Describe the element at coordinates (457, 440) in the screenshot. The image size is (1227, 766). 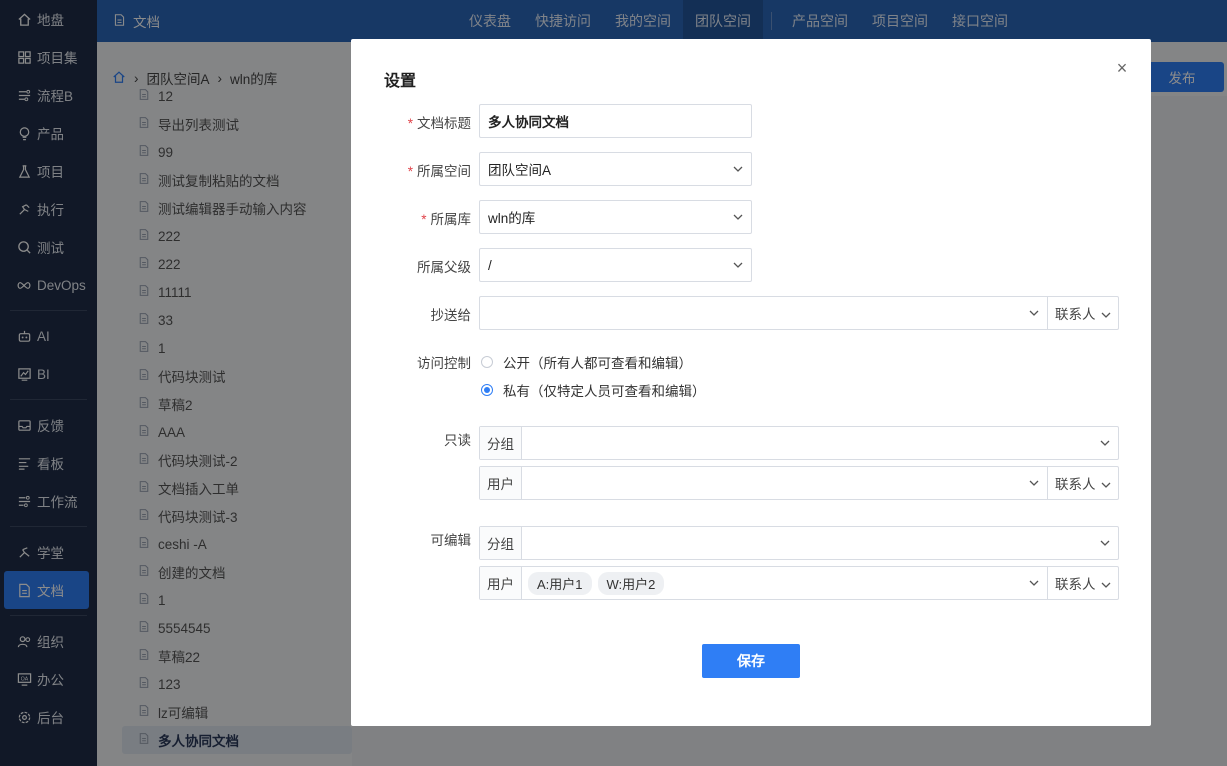
I see `readonly-label: 只读` at that location.